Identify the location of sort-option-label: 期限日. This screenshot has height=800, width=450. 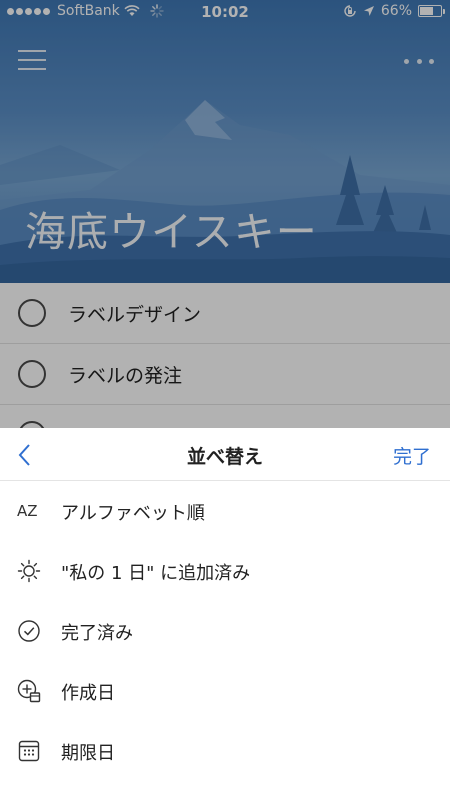
(88, 753).